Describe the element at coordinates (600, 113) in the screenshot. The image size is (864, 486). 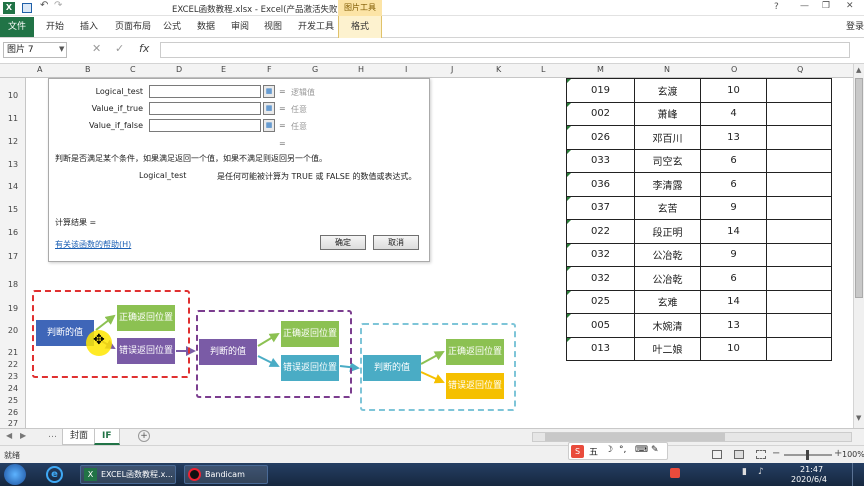
I see `id-cell: 002` at that location.